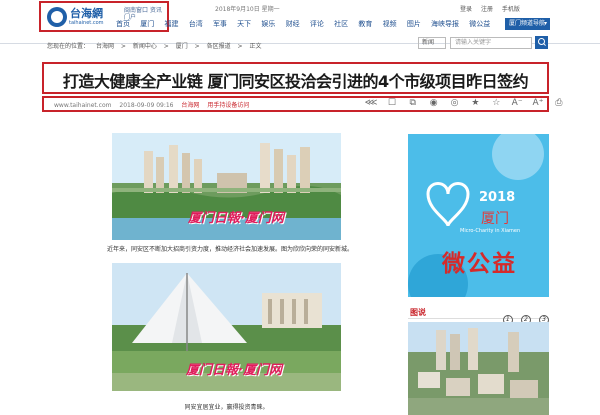 This screenshot has height=415, width=600. Describe the element at coordinates (317, 24) in the screenshot. I see `nav-item-opinion: 评论` at that location.